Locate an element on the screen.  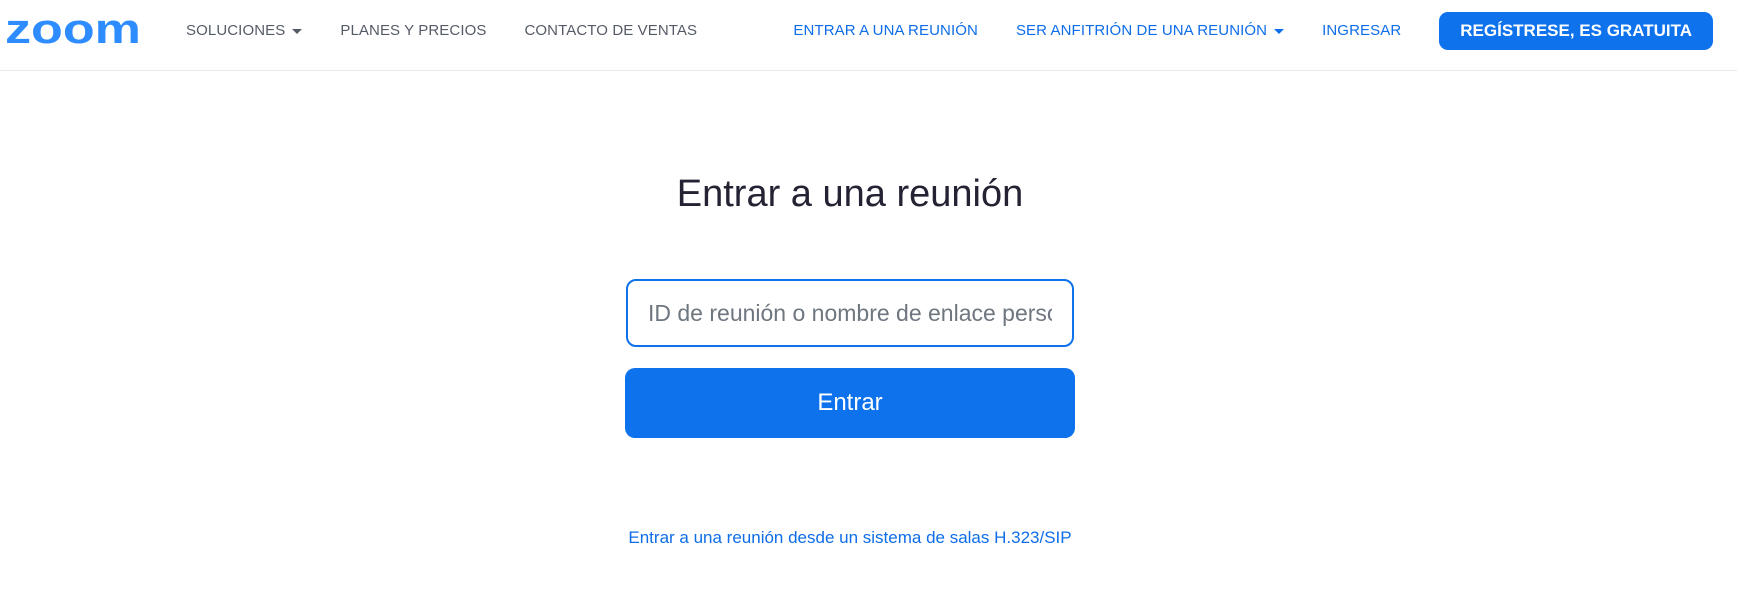
nav-soluciones-label: SOLUCIONES is located at coordinates (236, 30).